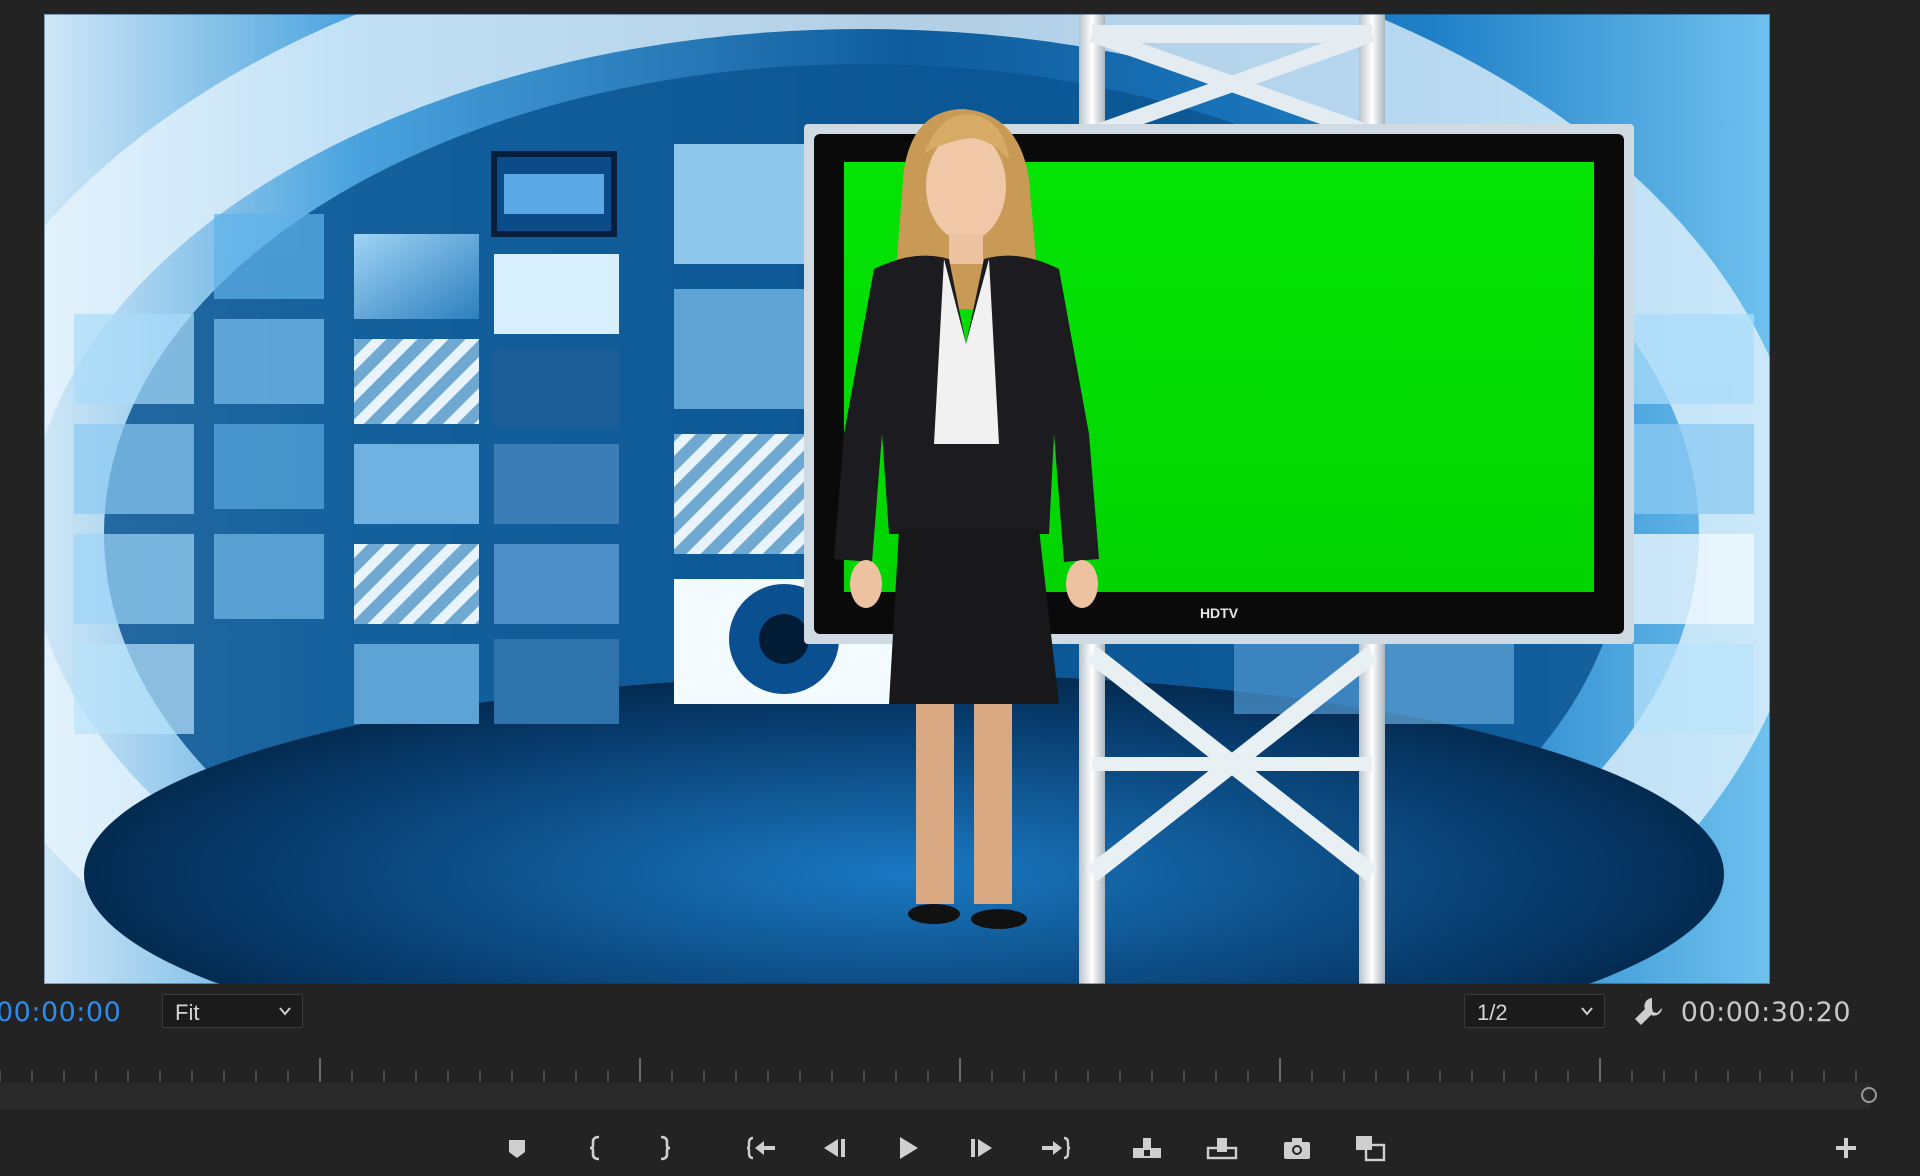 The image size is (1920, 1176). I want to click on button-editor-add-button, so click(1846, 1148).